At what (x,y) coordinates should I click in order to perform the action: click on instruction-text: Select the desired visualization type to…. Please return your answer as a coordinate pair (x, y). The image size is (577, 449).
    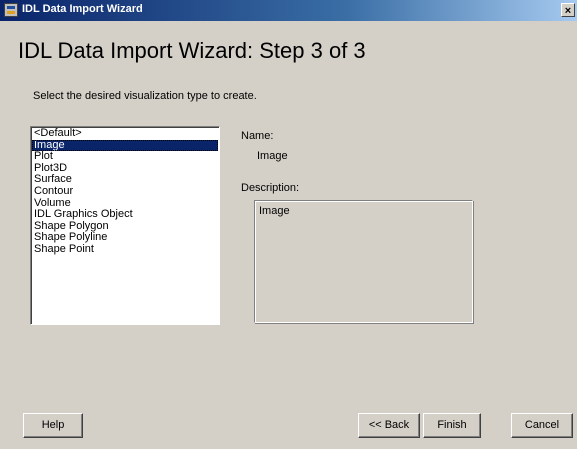
    Looking at the image, I should click on (145, 96).